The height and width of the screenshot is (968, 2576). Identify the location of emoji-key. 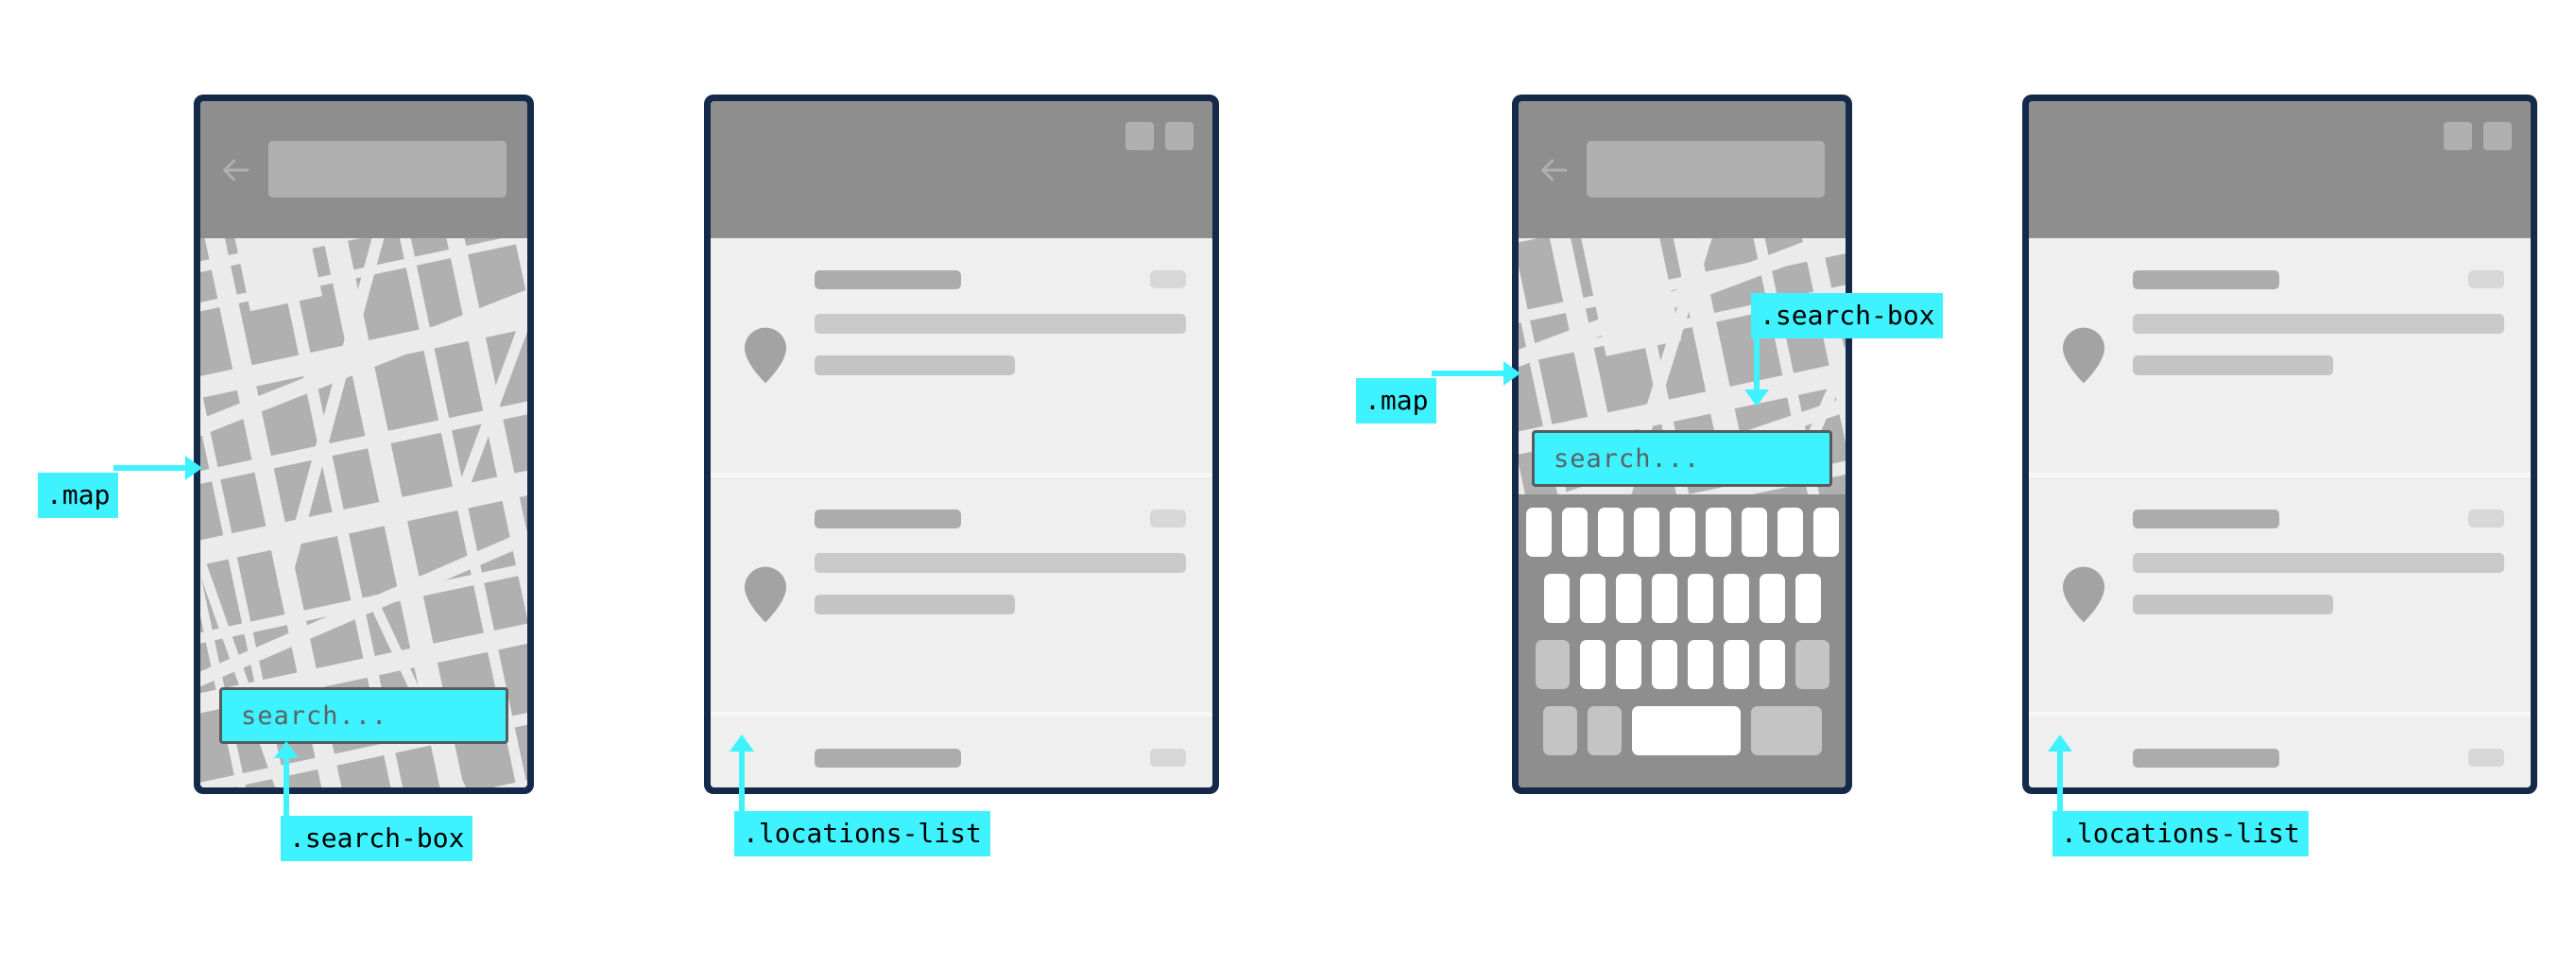
(1604, 730).